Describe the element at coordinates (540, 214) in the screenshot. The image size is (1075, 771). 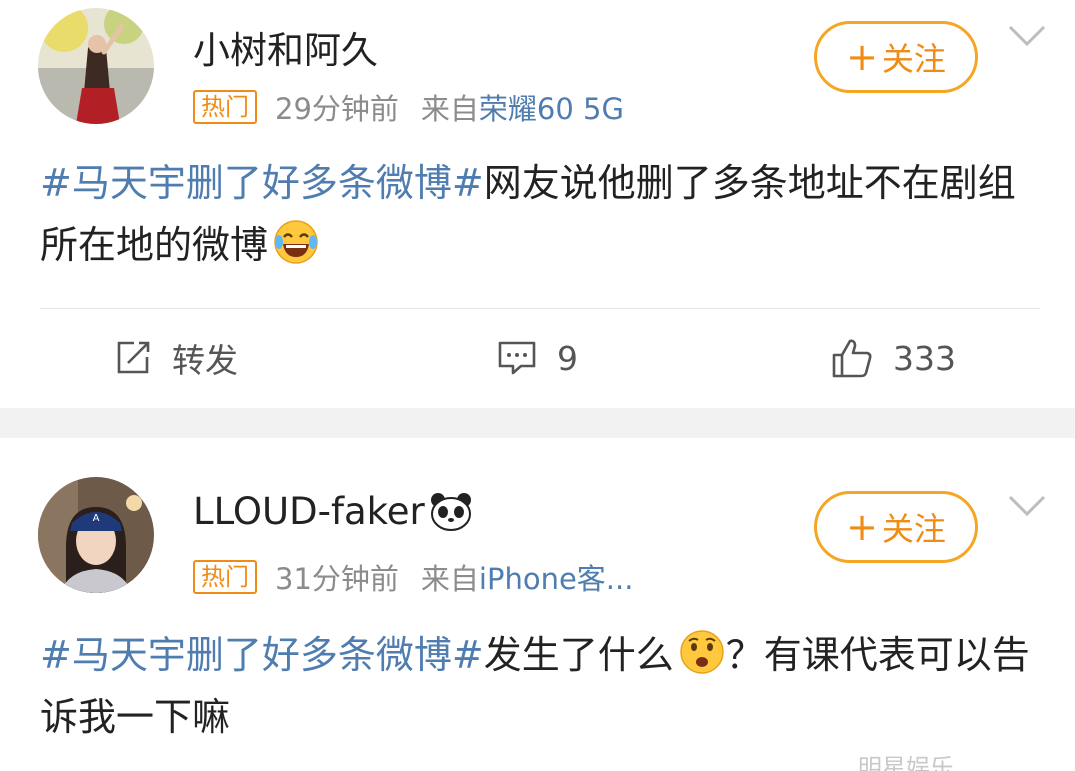
I see `post-content: #马天宇删了好多条微博#网友说他删了多条地址不在剧组所在地的微博` at that location.